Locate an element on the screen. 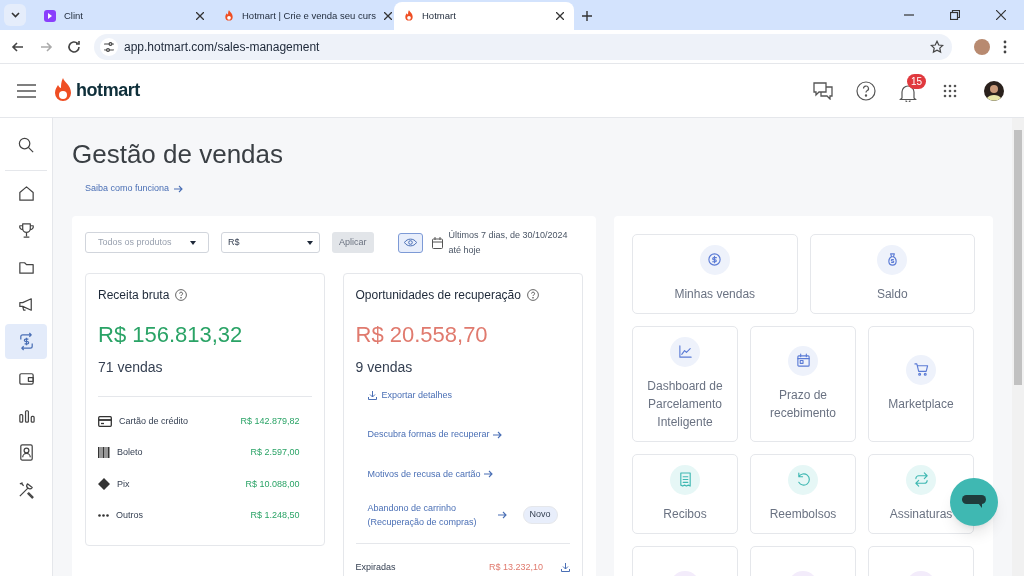  chat-icon is located at coordinates (823, 90).